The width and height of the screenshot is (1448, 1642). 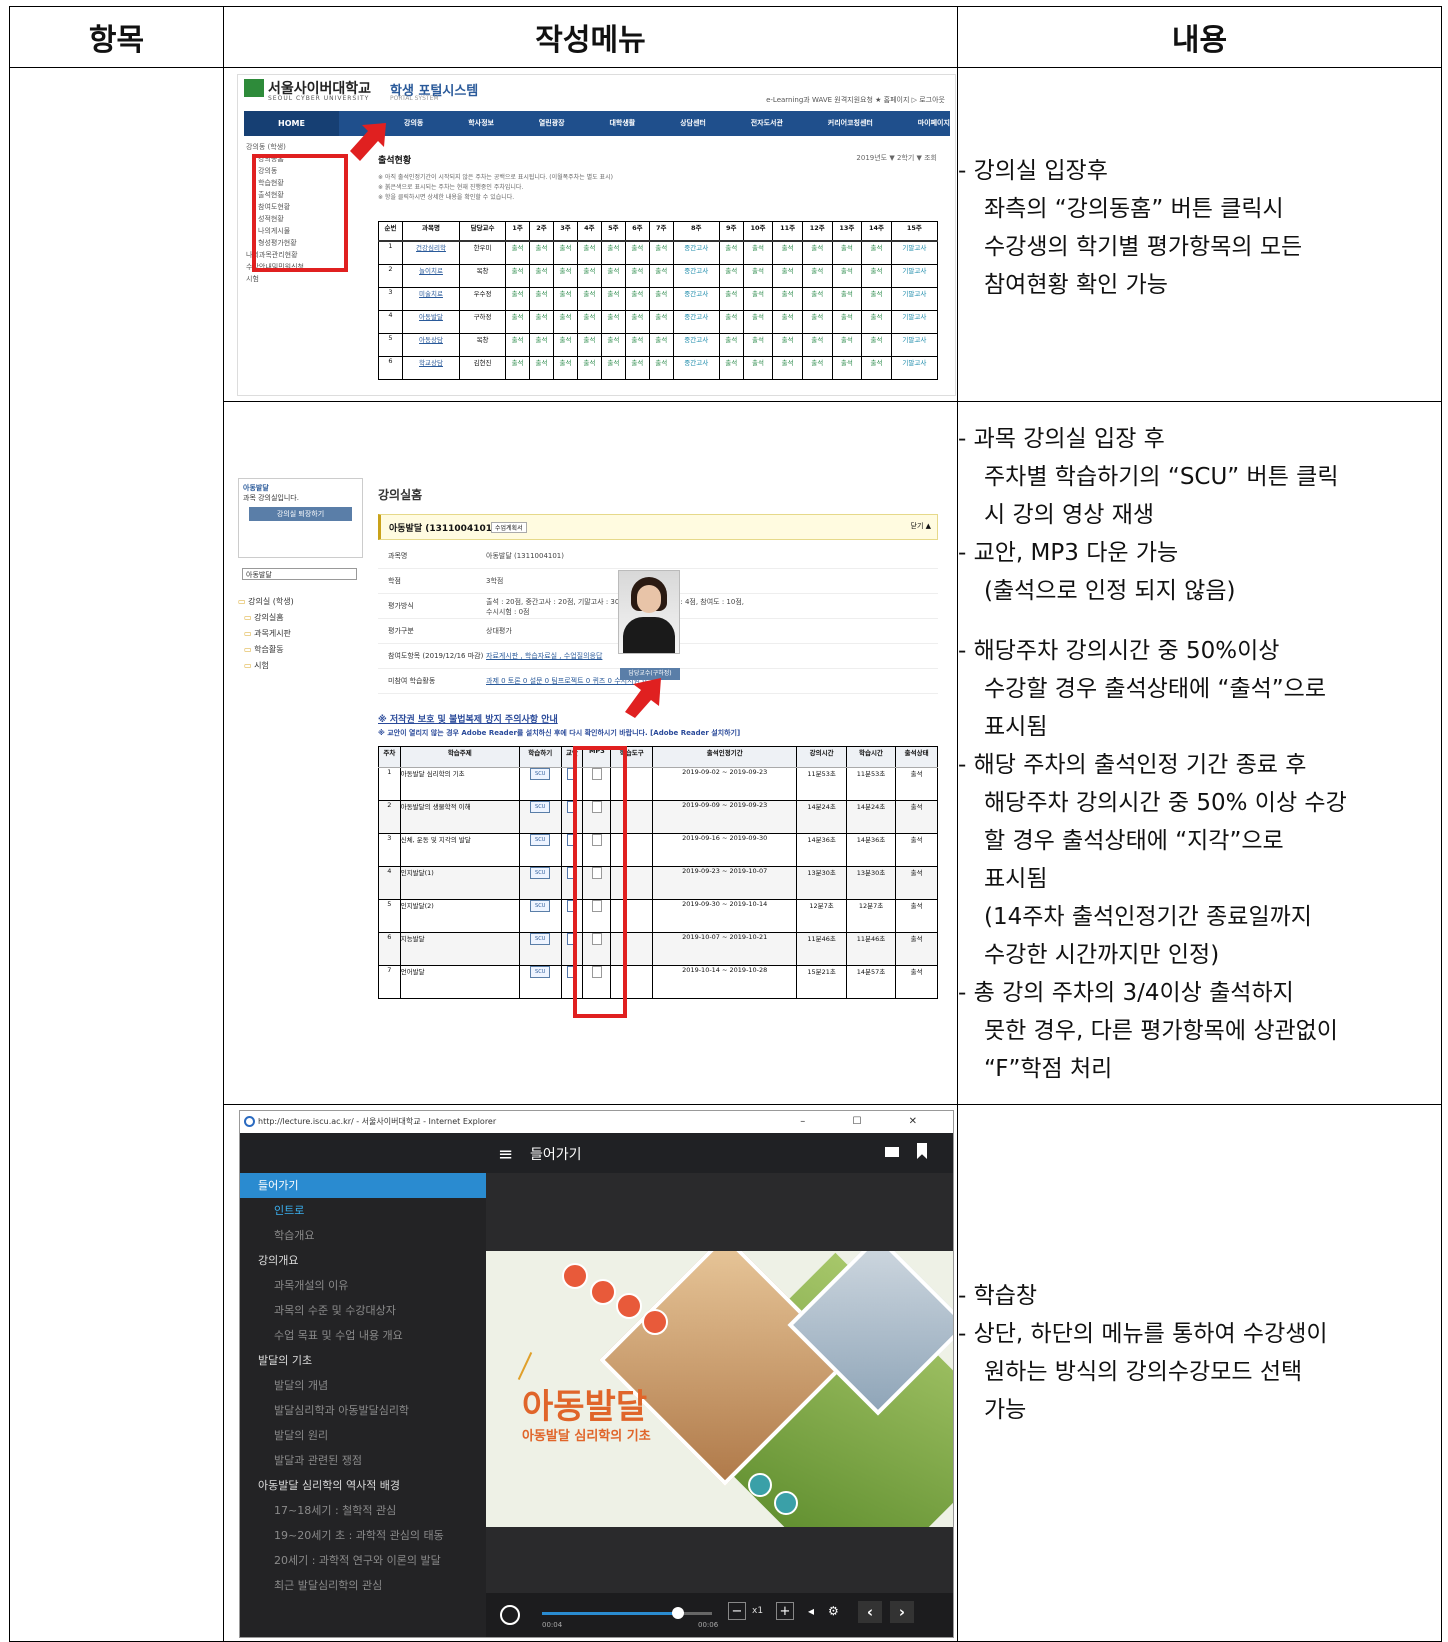 I want to click on progress-bar, so click(x=627, y=1613).